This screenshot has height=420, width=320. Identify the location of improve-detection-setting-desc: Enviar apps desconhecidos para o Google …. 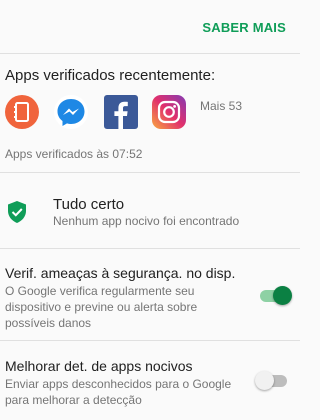
(118, 392).